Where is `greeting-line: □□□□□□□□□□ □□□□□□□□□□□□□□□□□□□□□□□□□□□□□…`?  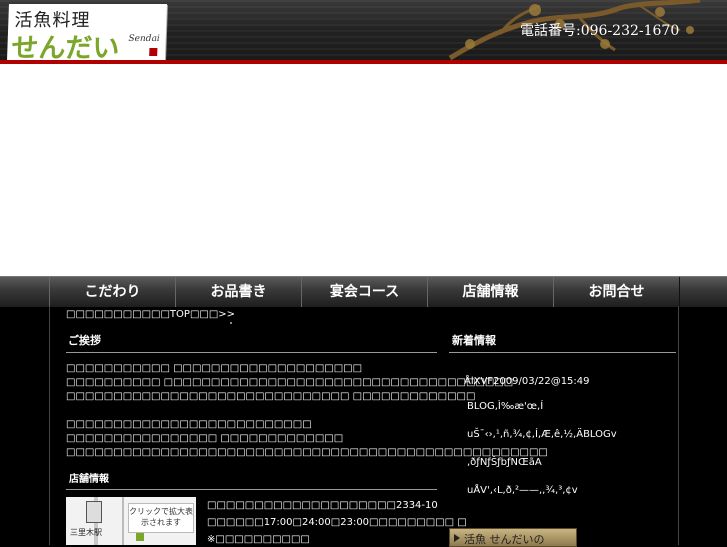
greeting-line: □□□□□□□□□□ □□□□□□□□□□□□□□□□□□□□□□□□□□□□□… is located at coordinates (290, 382).